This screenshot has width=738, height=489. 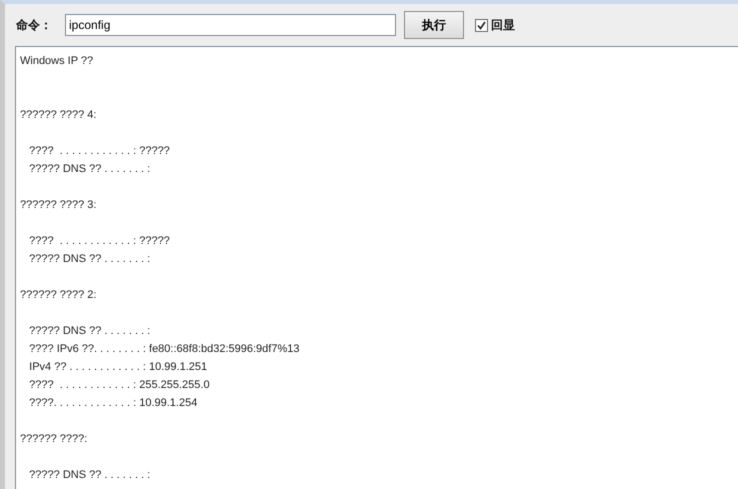 I want to click on echo-label: 回显, so click(x=503, y=25).